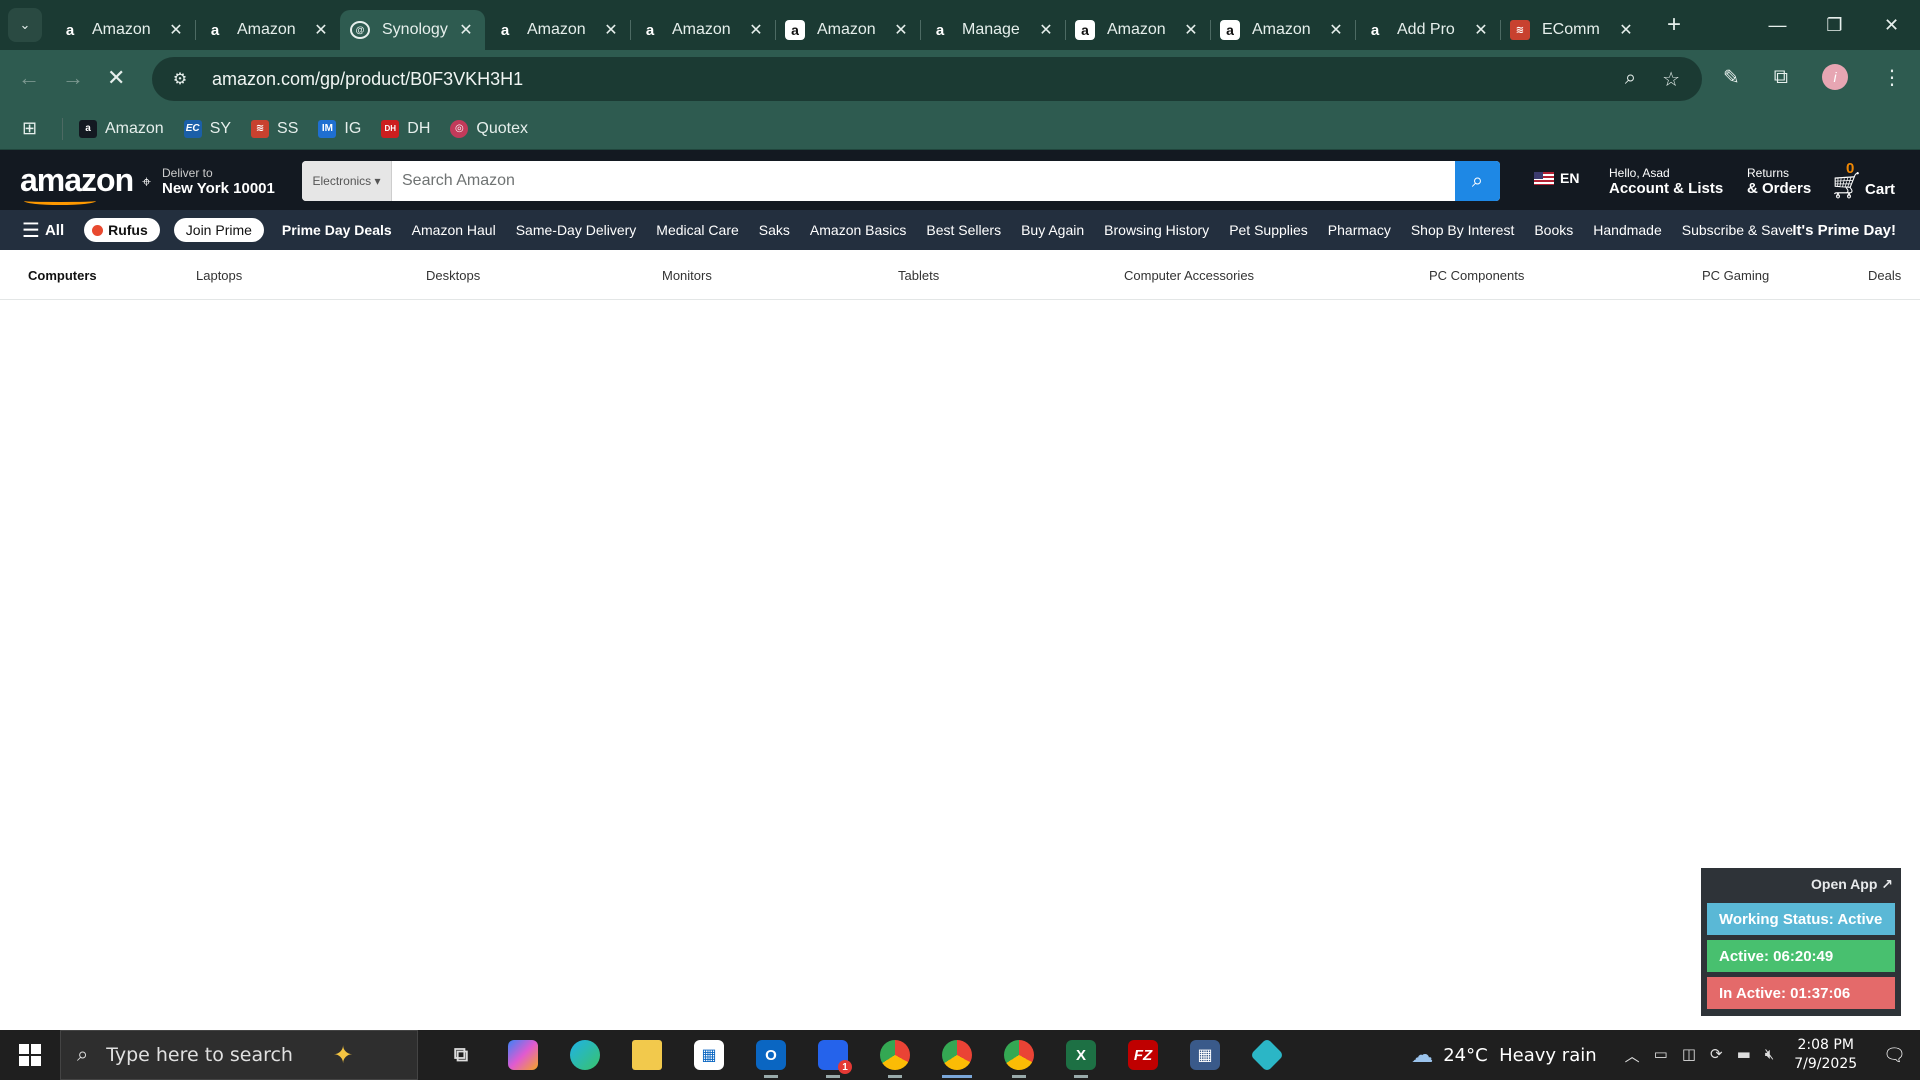 Image resolution: width=1920 pixels, height=1080 pixels. I want to click on tab: a Add Pro ✕, so click(1427, 30).